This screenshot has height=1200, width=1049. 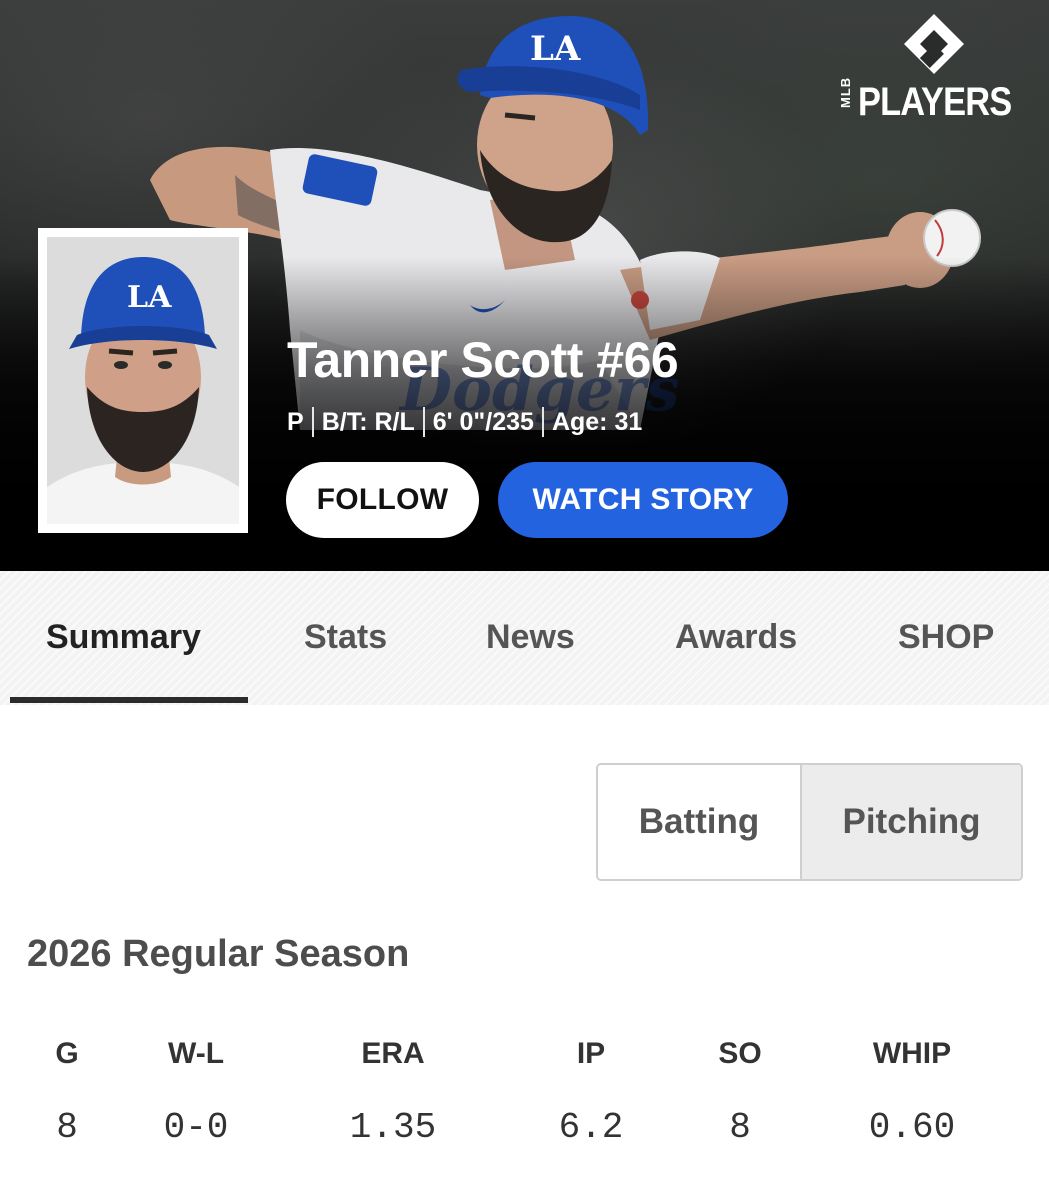 What do you see at coordinates (393, 1127) in the screenshot?
I see `stat-value-era: 1.35` at bounding box center [393, 1127].